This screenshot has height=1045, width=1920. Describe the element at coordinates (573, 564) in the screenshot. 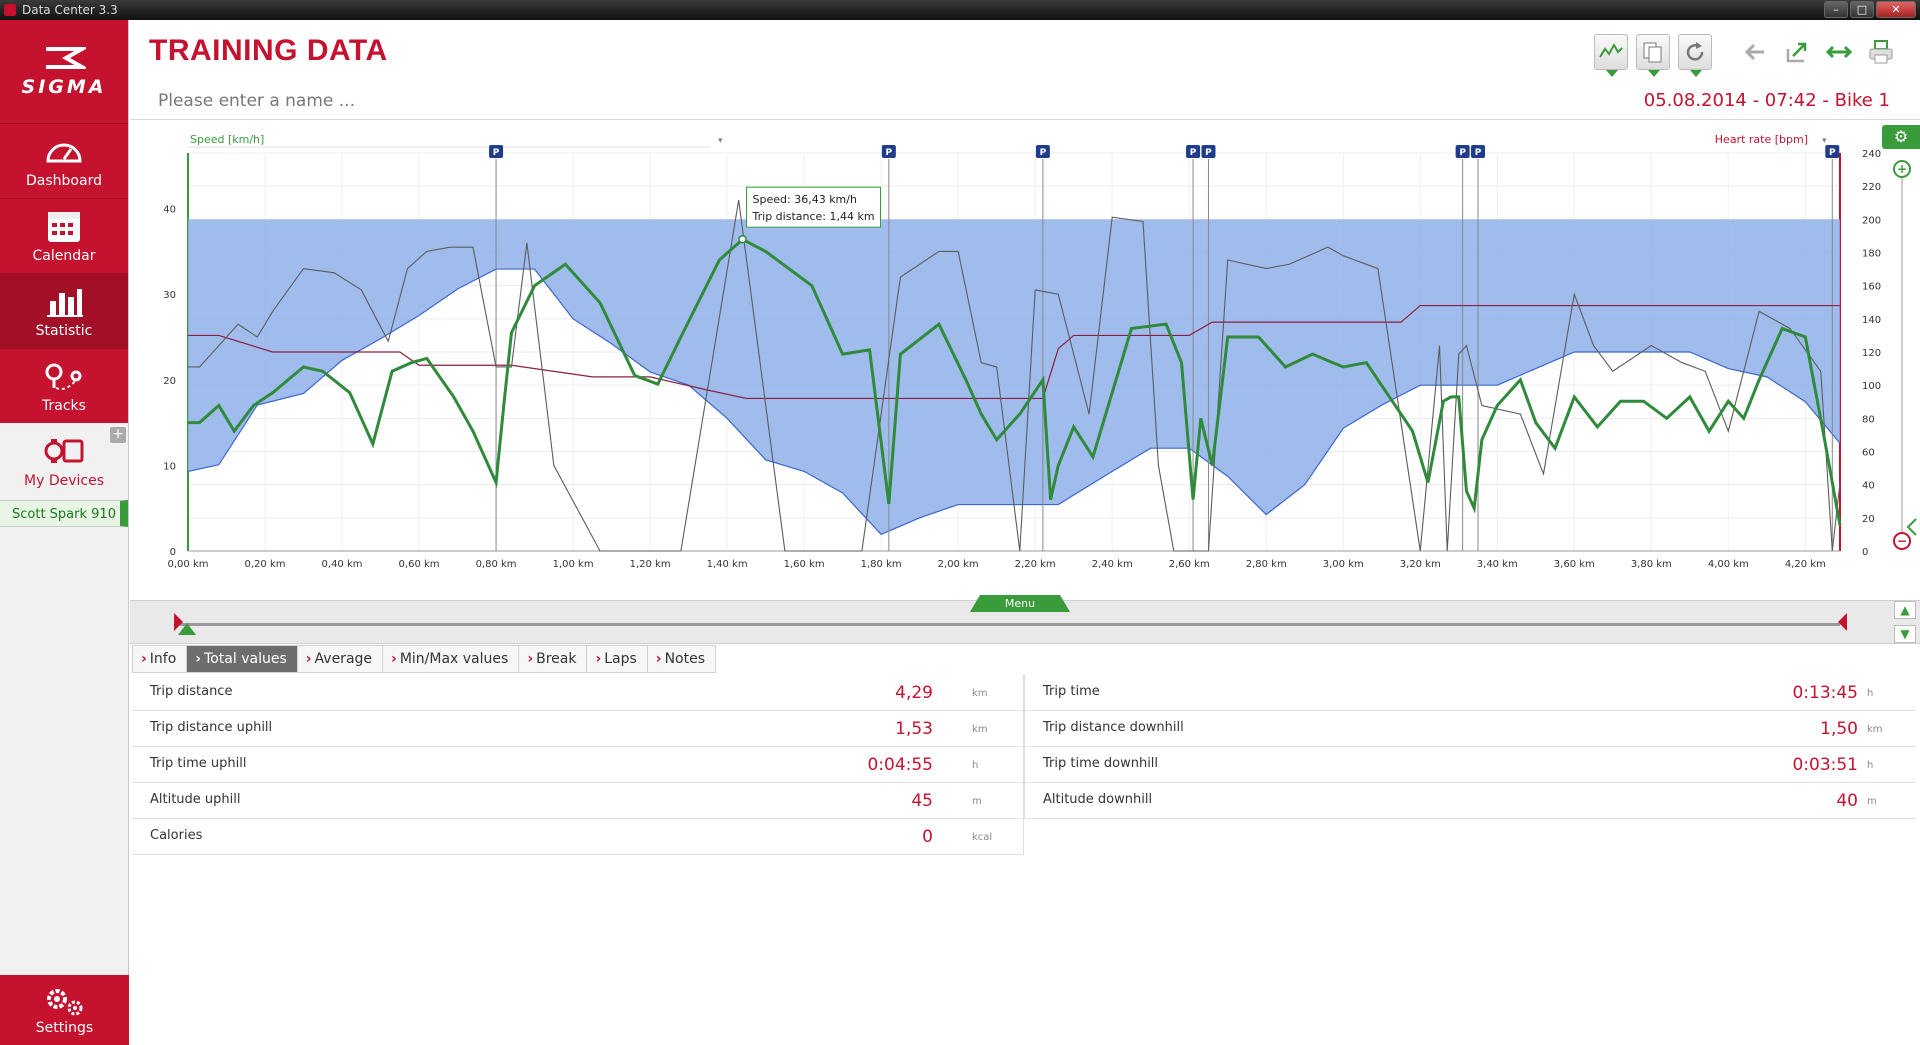

I see `x-tick-label: 1,00 km` at that location.